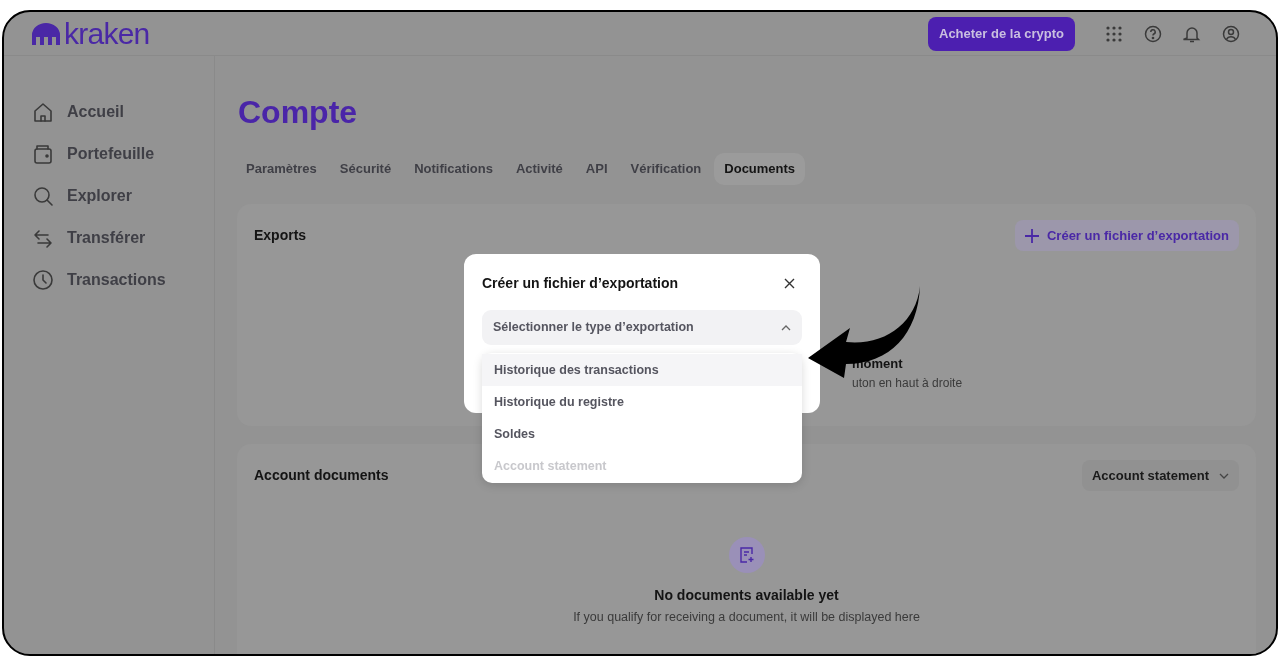 Image resolution: width=1280 pixels, height=666 pixels. I want to click on create-export-button: Créer un fichier d’exportation, so click(1126, 235).